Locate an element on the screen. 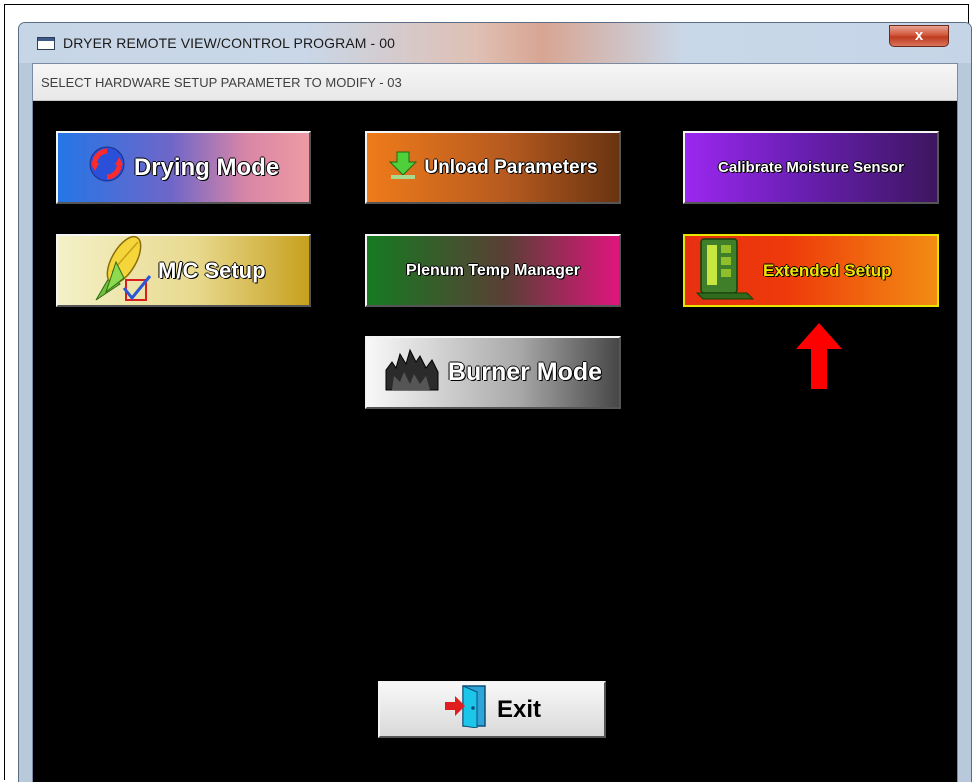  extended-setup-button: Extended Setup is located at coordinates (811, 270).